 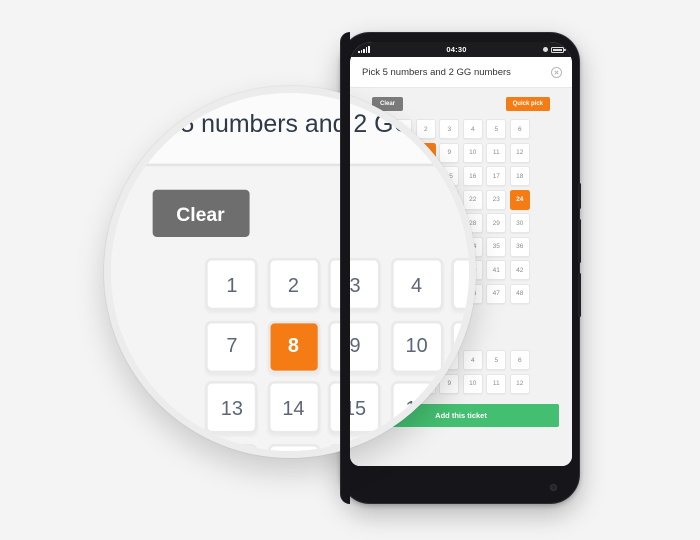 I want to click on number-cell: 4, so click(x=416, y=284).